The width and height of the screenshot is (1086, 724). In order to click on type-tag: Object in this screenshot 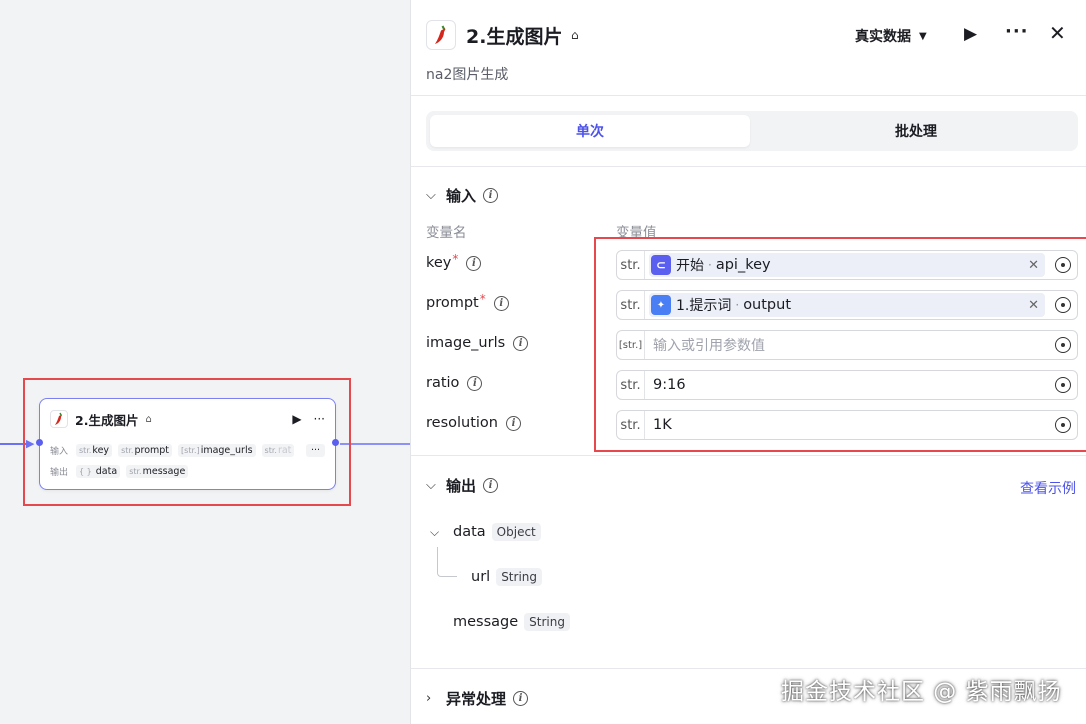, I will do `click(516, 532)`.